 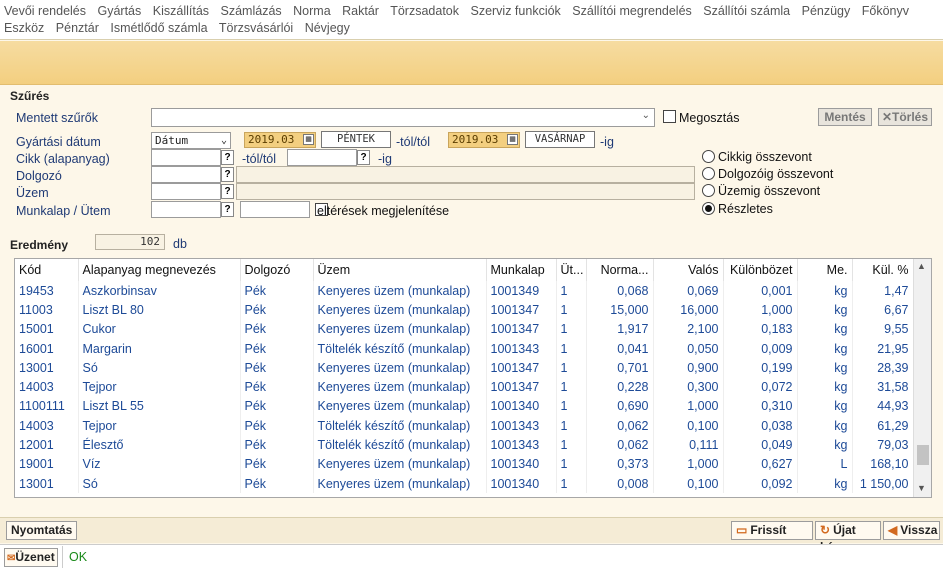 What do you see at coordinates (227, 209) in the screenshot?
I see `worksheet-lookup-button: ?` at bounding box center [227, 209].